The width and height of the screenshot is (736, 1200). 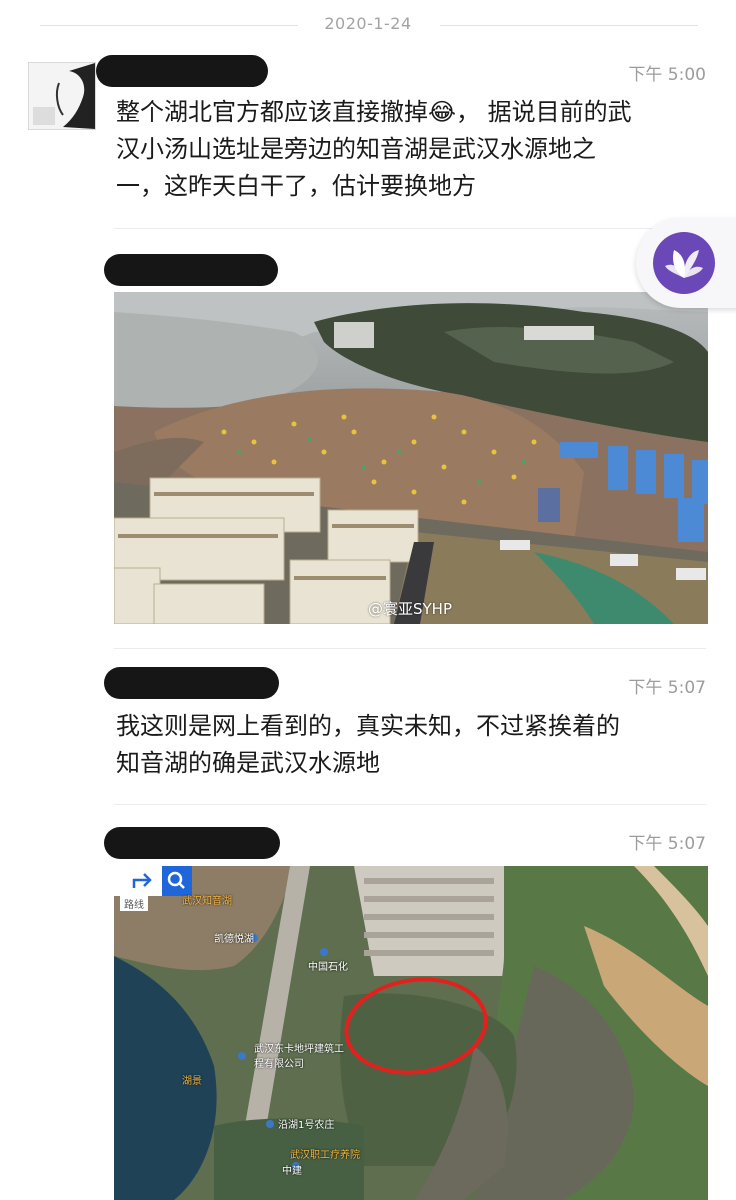 What do you see at coordinates (306, 1125) in the screenshot?
I see `map-label: 沿湖1号农庄` at bounding box center [306, 1125].